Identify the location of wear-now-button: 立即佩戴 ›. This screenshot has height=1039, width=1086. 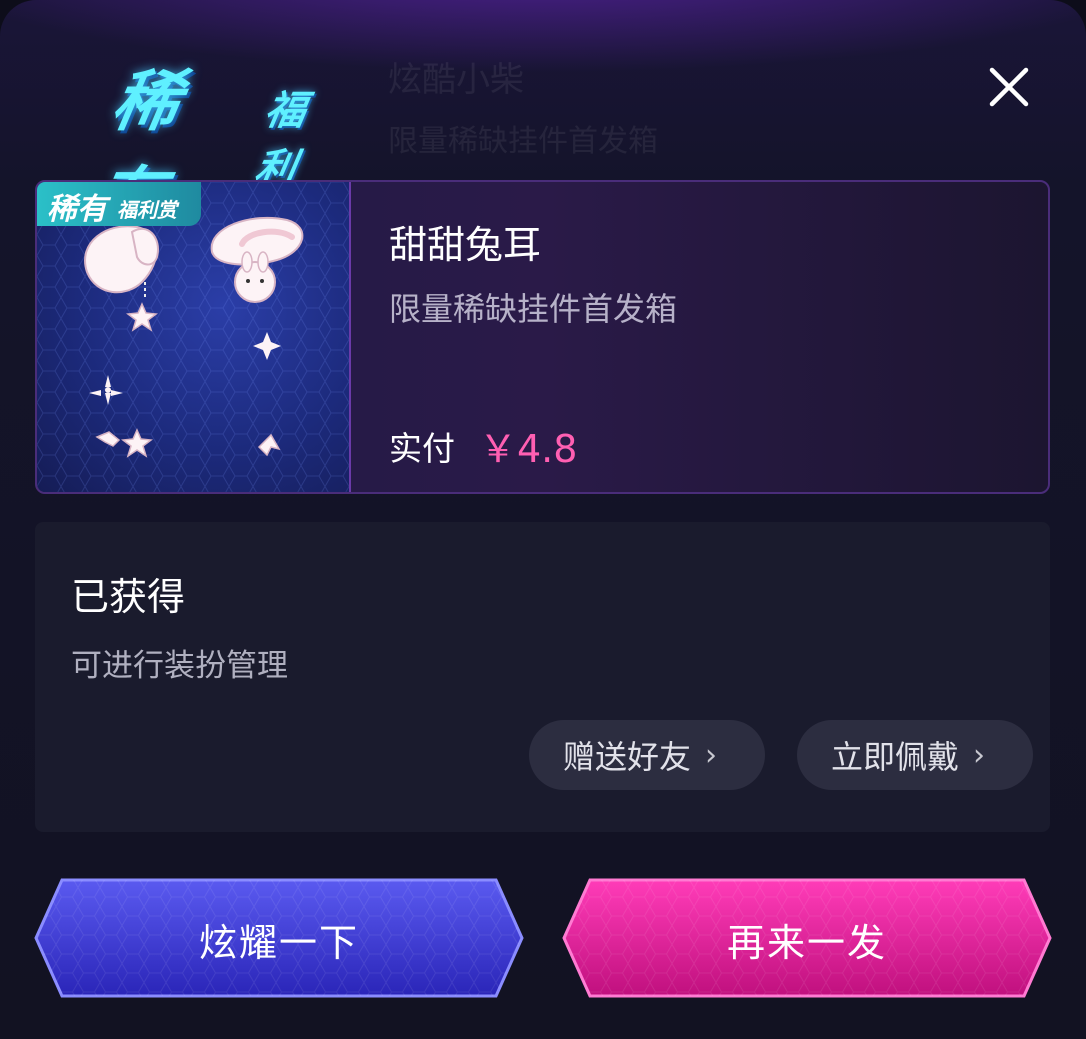
(915, 755).